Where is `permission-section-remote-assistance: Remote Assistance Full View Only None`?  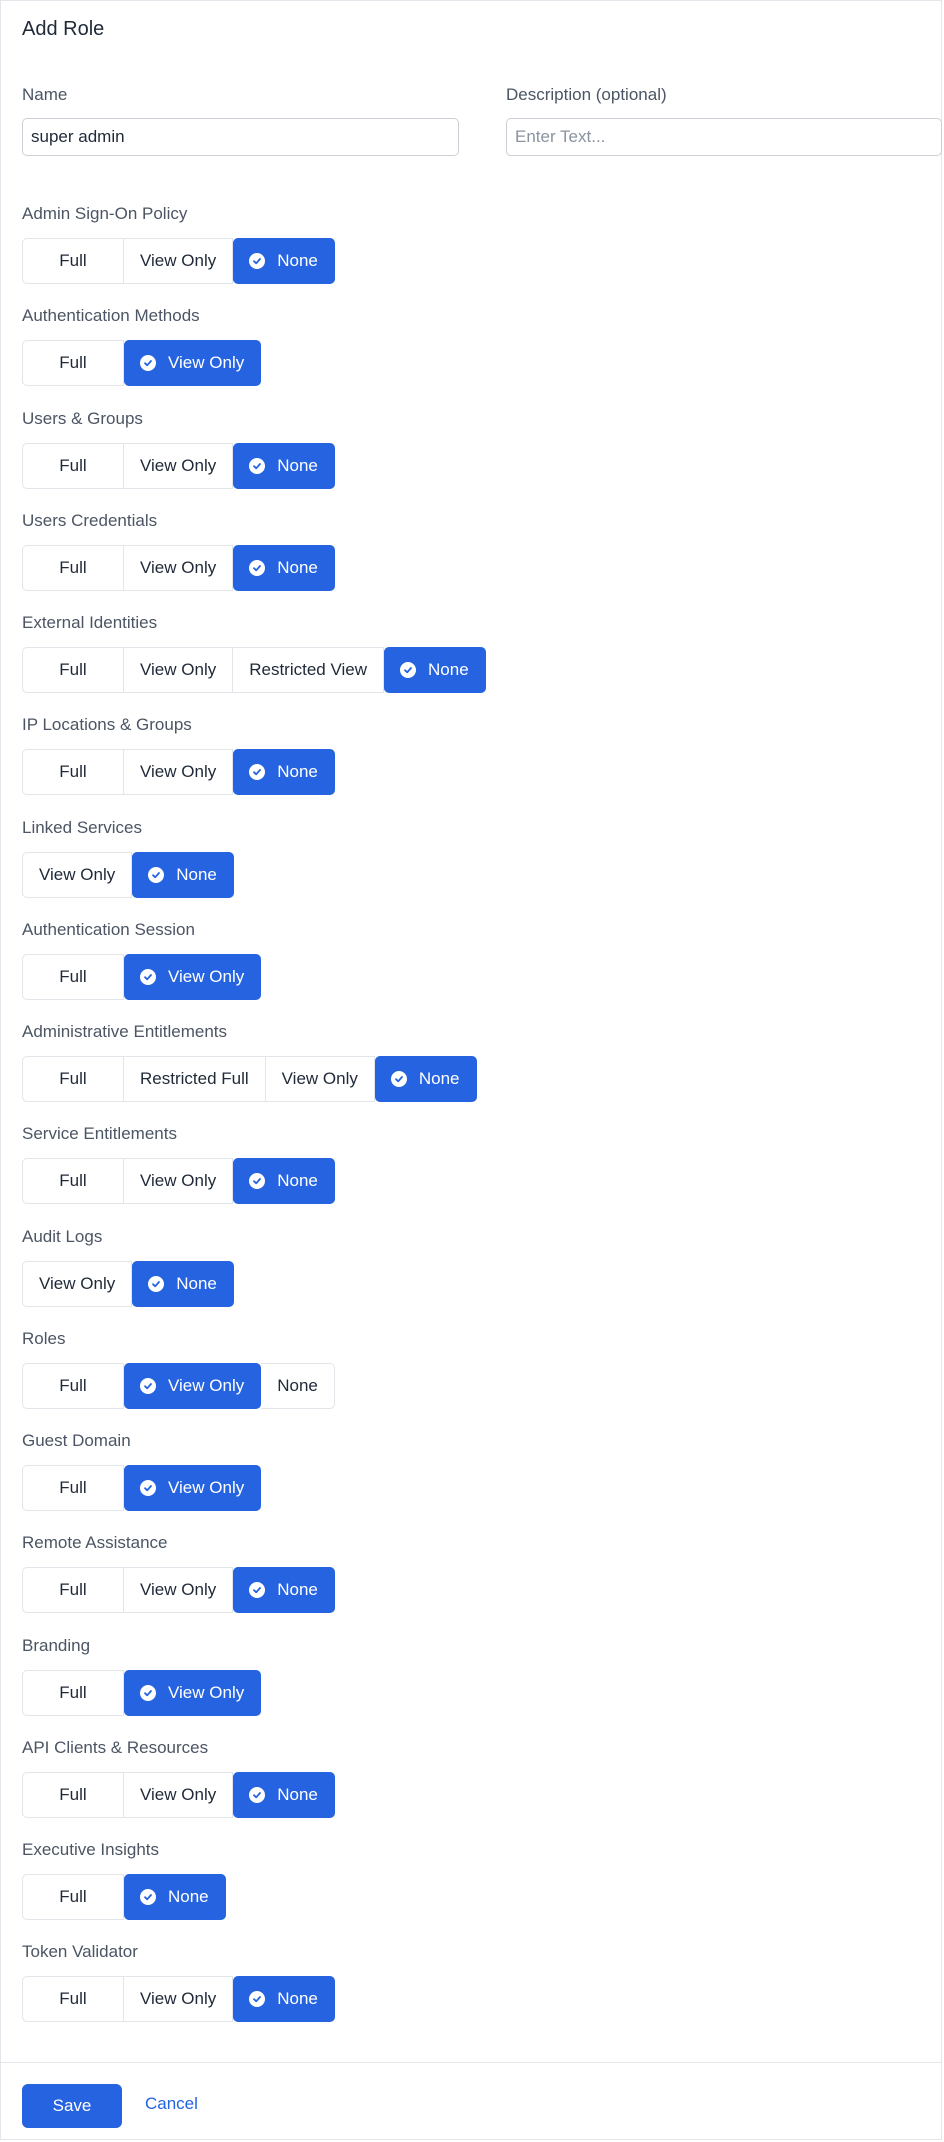
permission-section-remote-assistance: Remote Assistance Full View Only None is located at coordinates (254, 1582).